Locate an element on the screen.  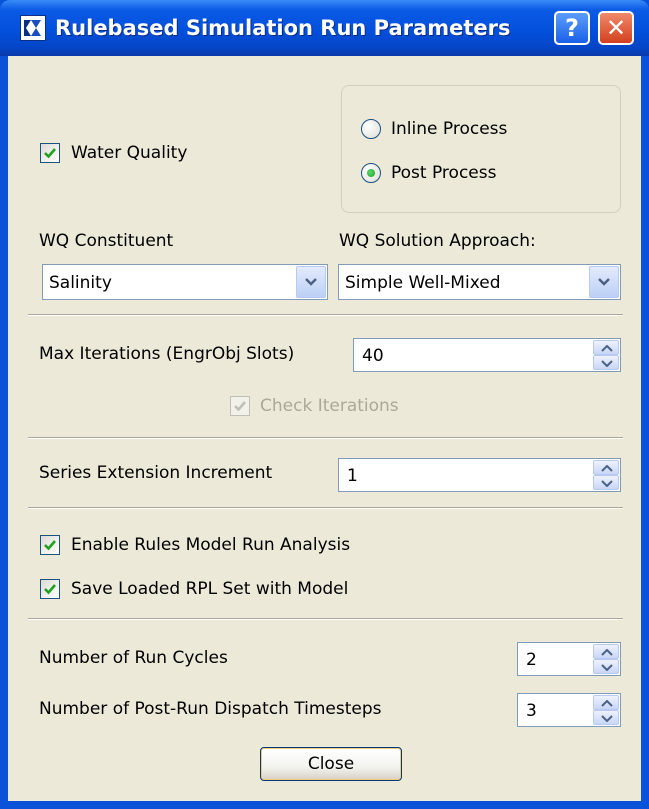
wq-constituent-dropdown: Salinity is located at coordinates (185, 282).